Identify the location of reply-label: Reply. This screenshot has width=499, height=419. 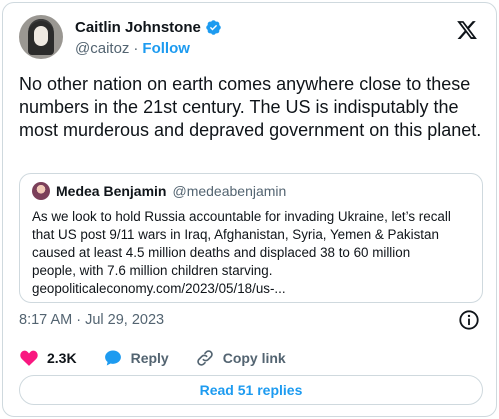
(149, 358).